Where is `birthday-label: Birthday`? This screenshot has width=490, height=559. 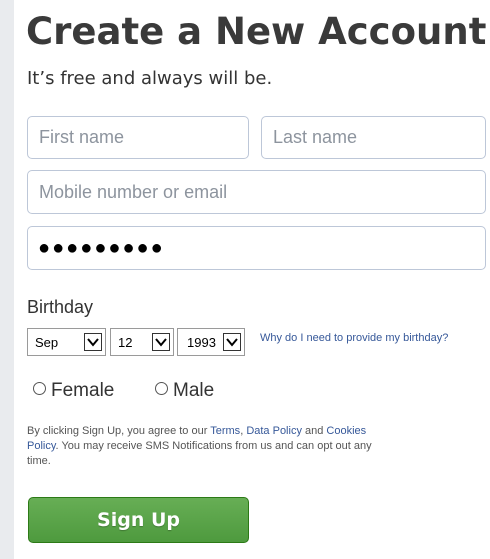 birthday-label: Birthday is located at coordinates (60, 307).